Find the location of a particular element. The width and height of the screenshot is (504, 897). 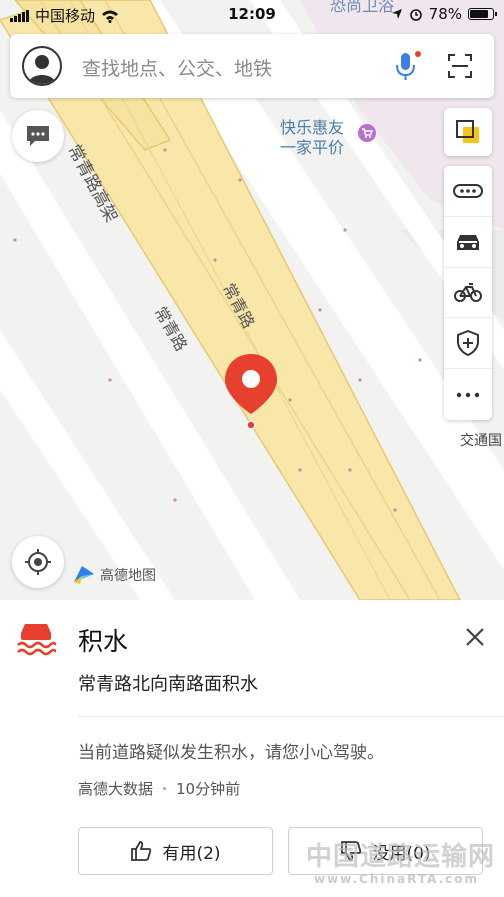

transit-button is located at coordinates (468, 191).